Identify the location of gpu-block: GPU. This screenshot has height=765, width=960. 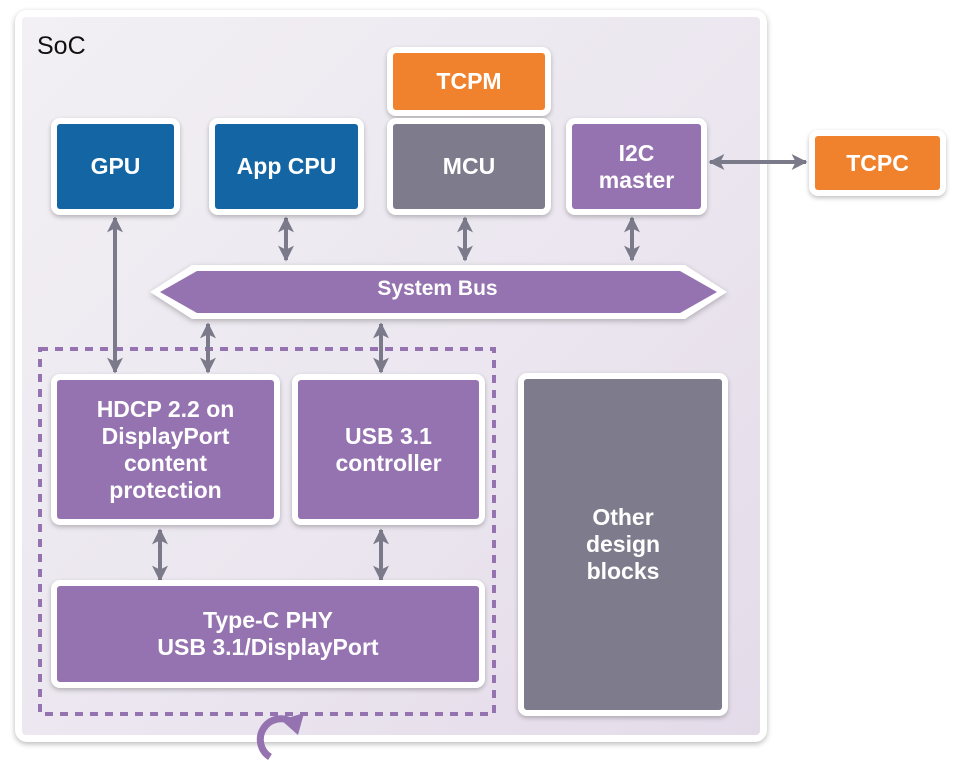
(115, 166).